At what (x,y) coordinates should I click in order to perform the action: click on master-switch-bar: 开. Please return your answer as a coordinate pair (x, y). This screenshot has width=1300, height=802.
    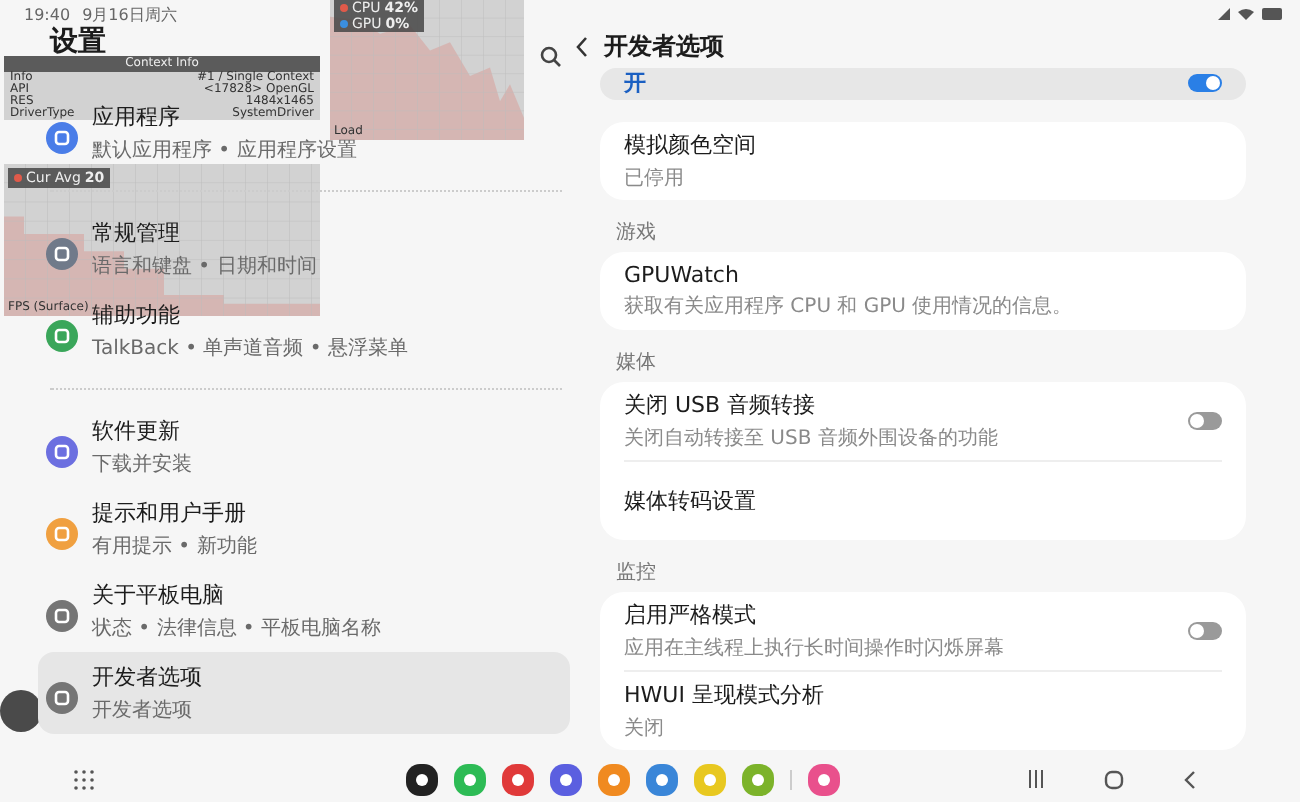
    Looking at the image, I should click on (923, 83).